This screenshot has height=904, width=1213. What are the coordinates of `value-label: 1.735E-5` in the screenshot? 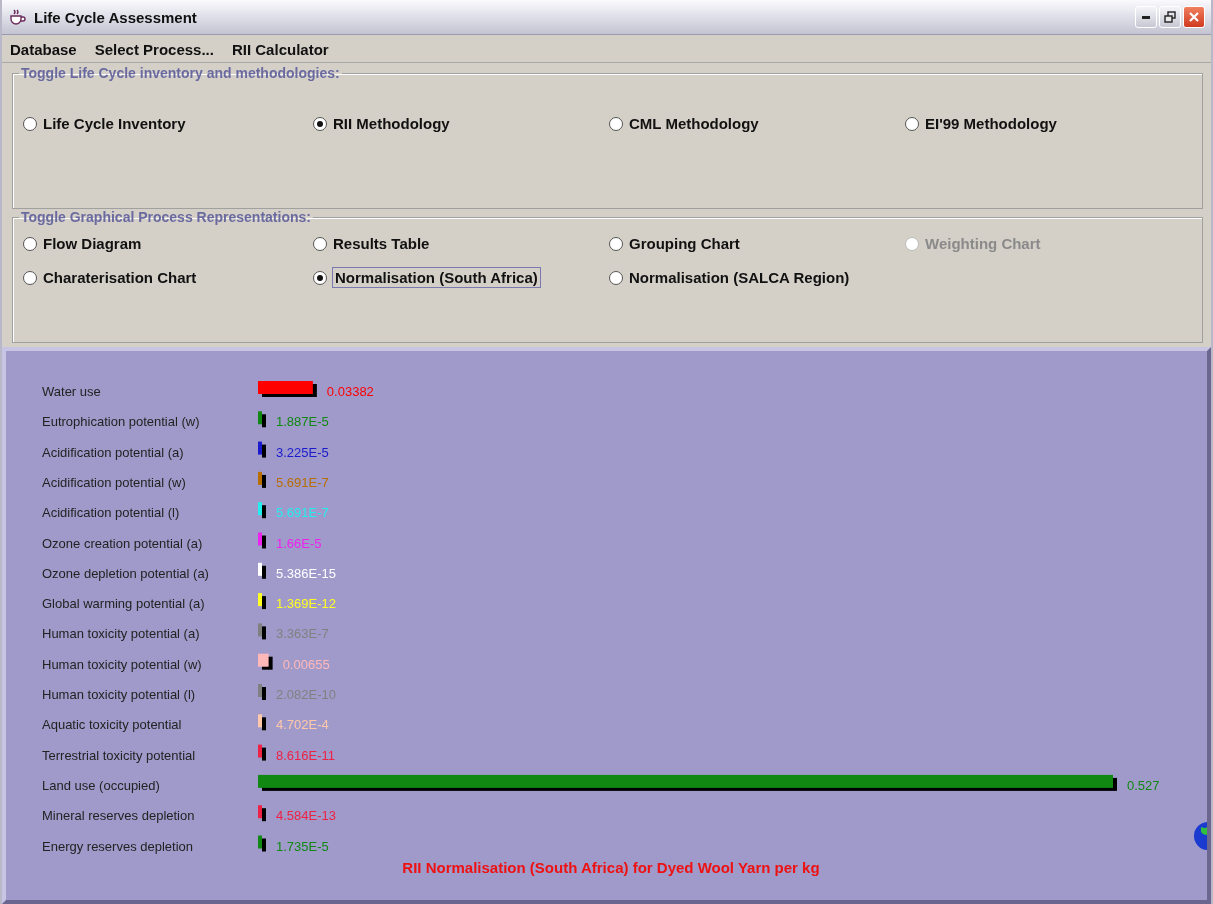 It's located at (302, 846).